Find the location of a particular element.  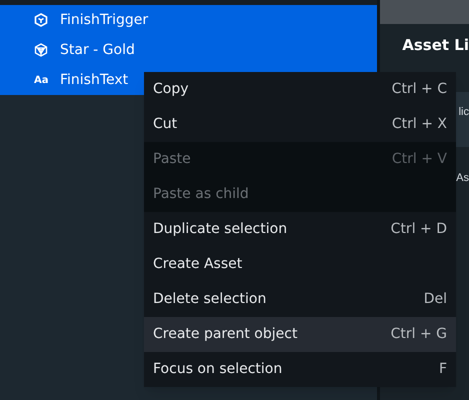

shortcut-label: F is located at coordinates (442, 369).